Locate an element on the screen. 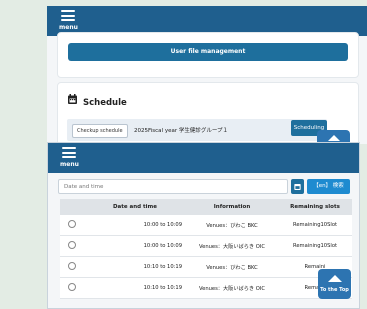  select-column-header is located at coordinates (72, 207).